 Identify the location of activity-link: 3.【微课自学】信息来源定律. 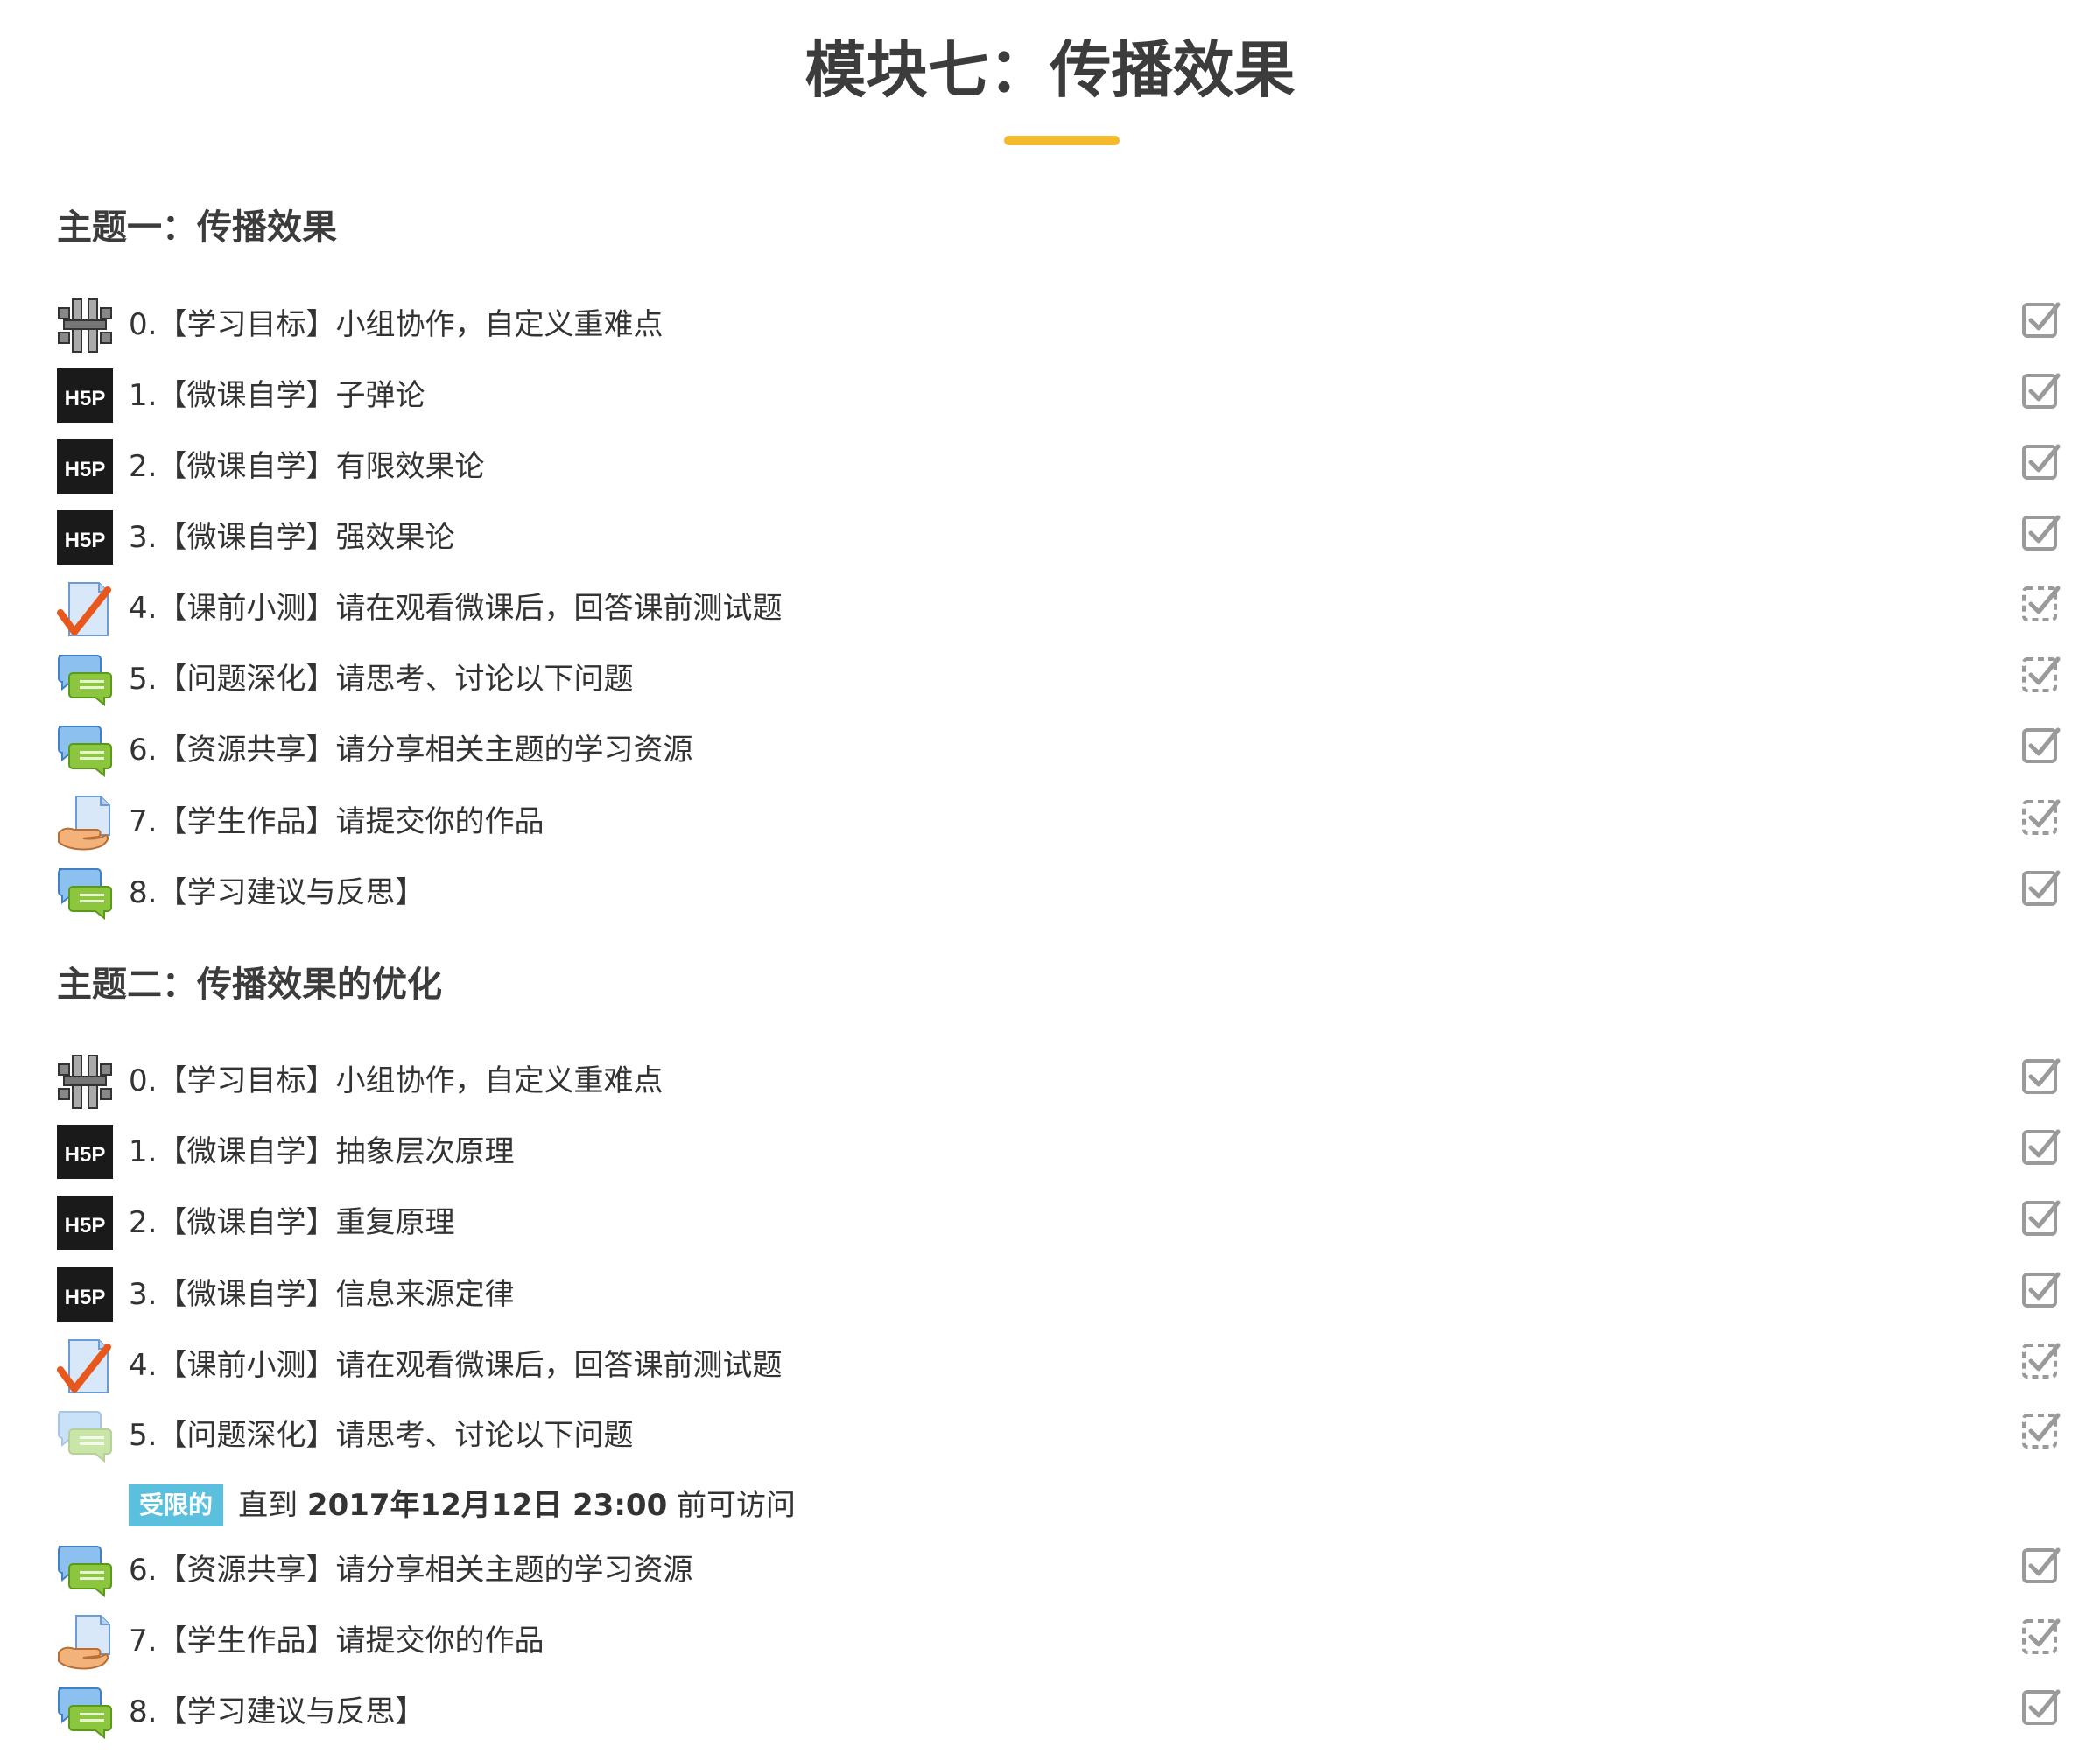
(321, 1294).